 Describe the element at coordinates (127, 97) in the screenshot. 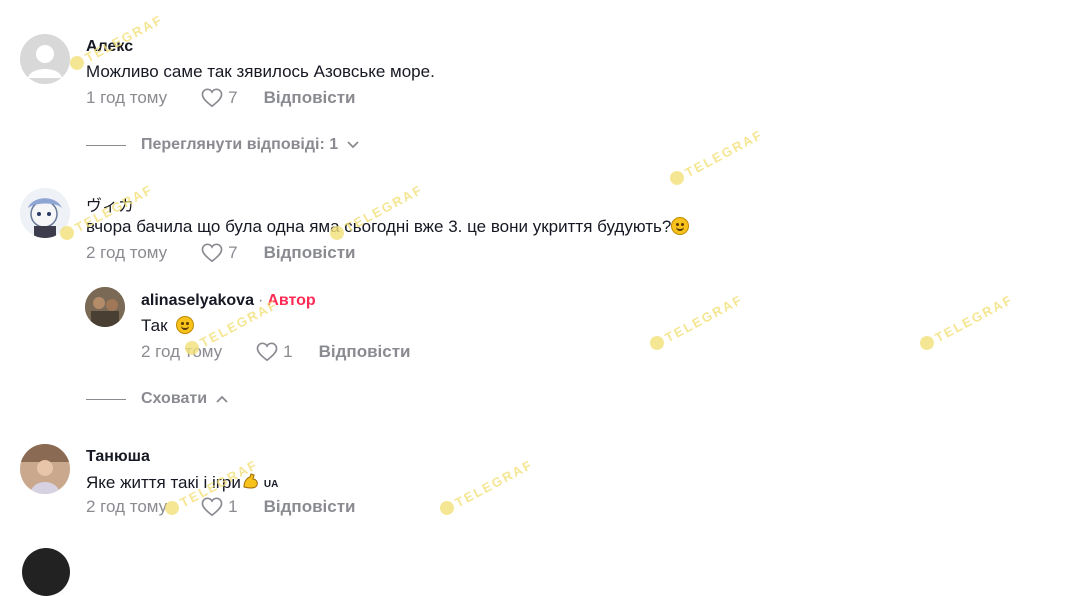

I see `comment-time: 1 год тому` at that location.